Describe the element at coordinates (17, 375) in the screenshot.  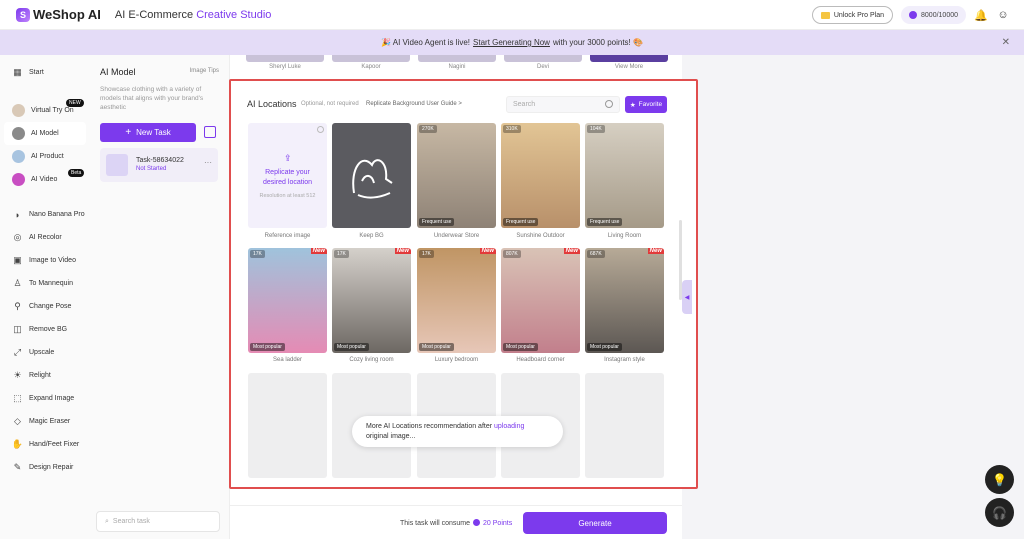
I see `relight-icon: ☀` at that location.